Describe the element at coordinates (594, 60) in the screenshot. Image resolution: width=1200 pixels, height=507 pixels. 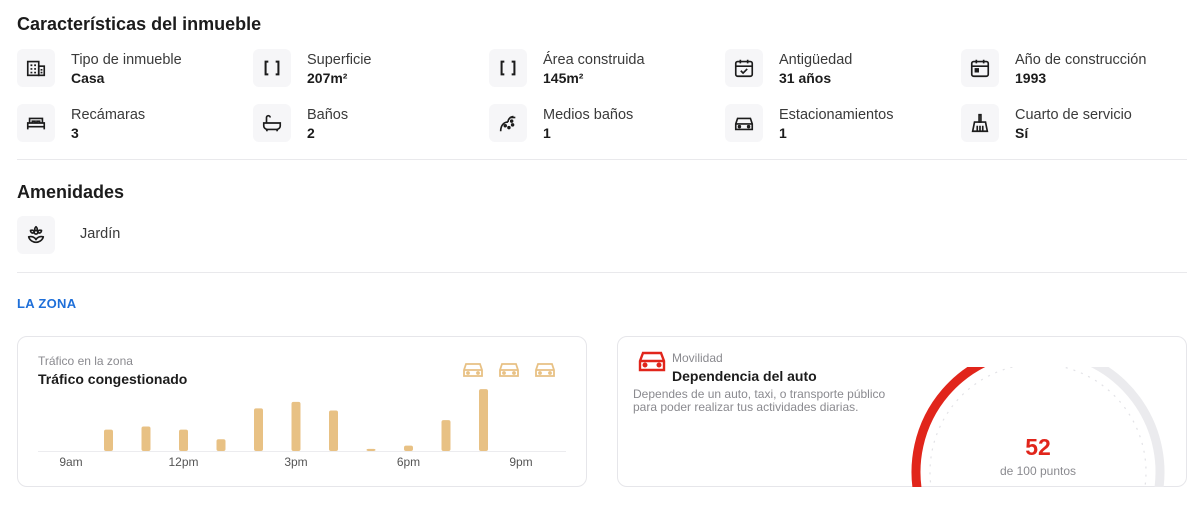
I see `feature-label: Área construida` at that location.